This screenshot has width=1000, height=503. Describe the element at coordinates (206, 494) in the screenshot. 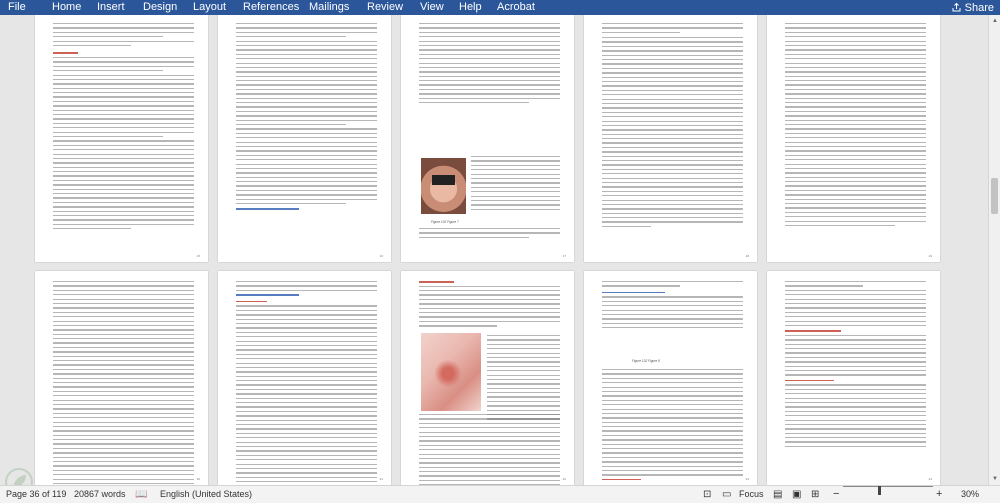

I see `language: English (United States)` at that location.